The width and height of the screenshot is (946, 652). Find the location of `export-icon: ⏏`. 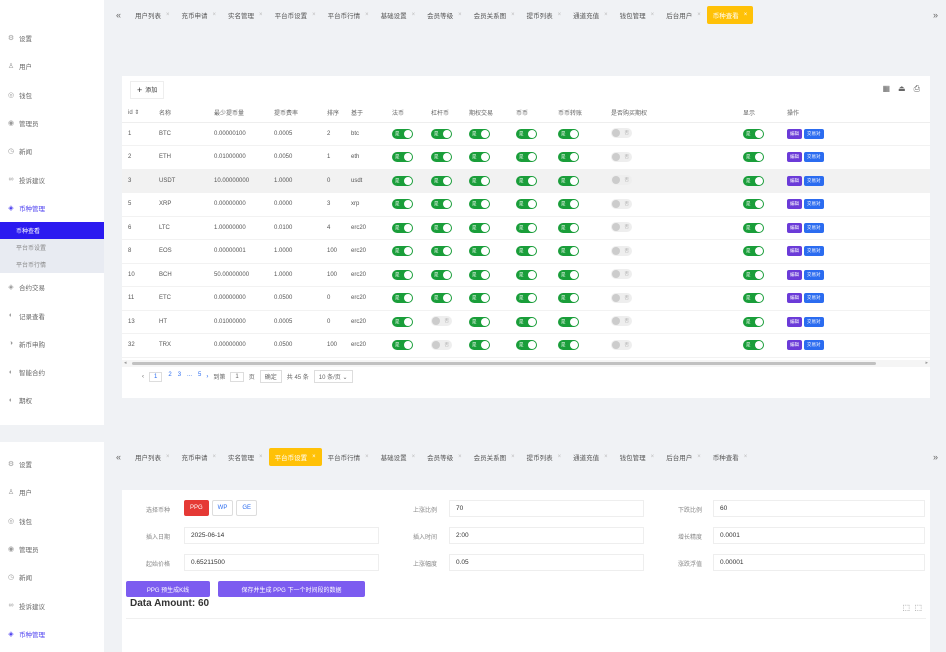

export-icon: ⏏ is located at coordinates (902, 89).